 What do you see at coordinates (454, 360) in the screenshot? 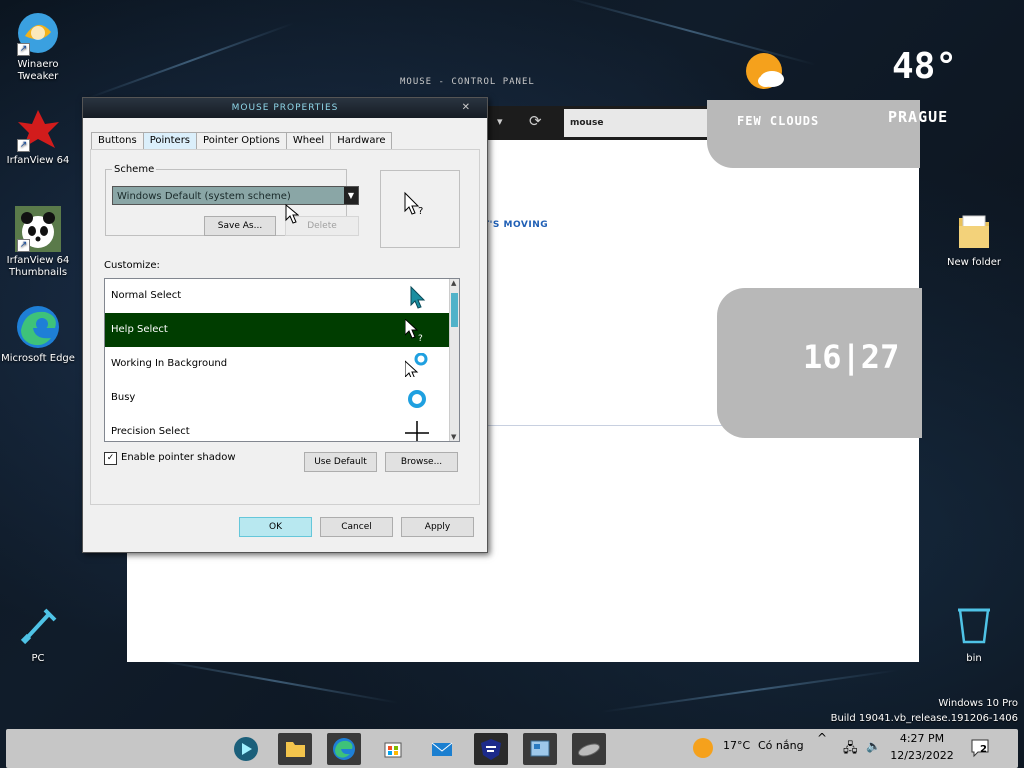
I see `list-scrollbar: ▲ ▼` at bounding box center [454, 360].